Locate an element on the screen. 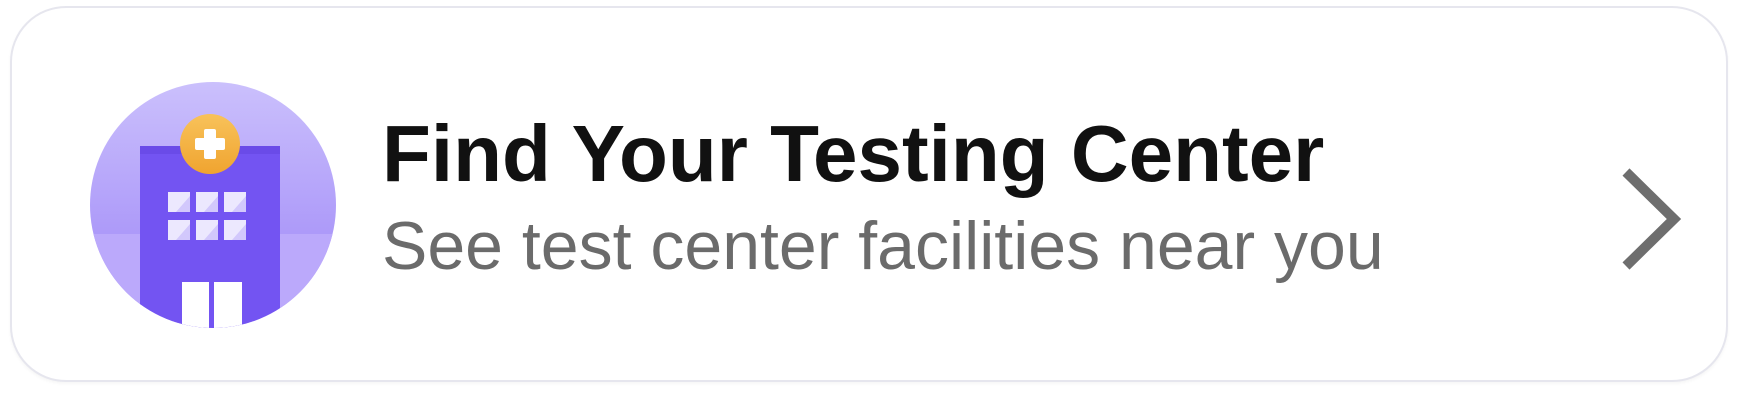  chevron-right-icon is located at coordinates (1652, 219).